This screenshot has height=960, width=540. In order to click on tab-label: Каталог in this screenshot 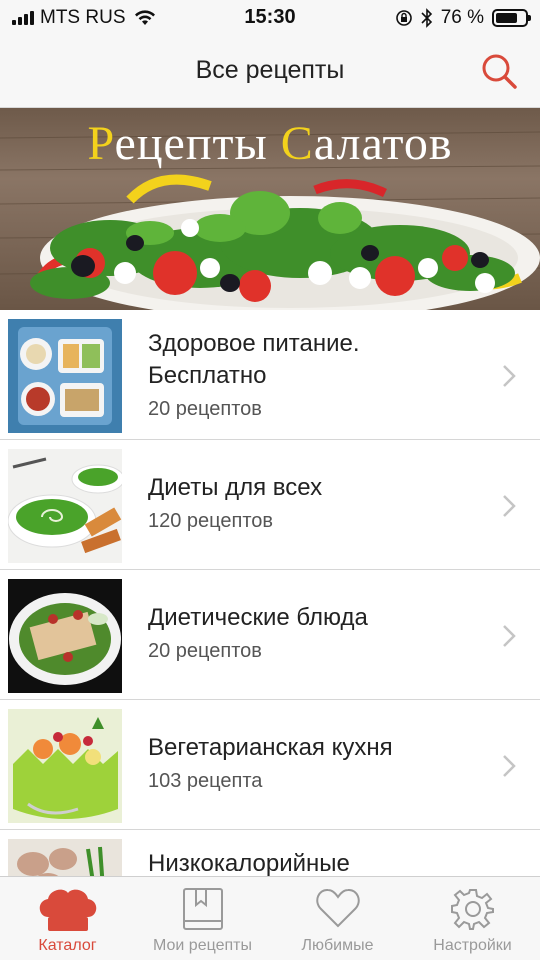, I will do `click(67, 945)`.